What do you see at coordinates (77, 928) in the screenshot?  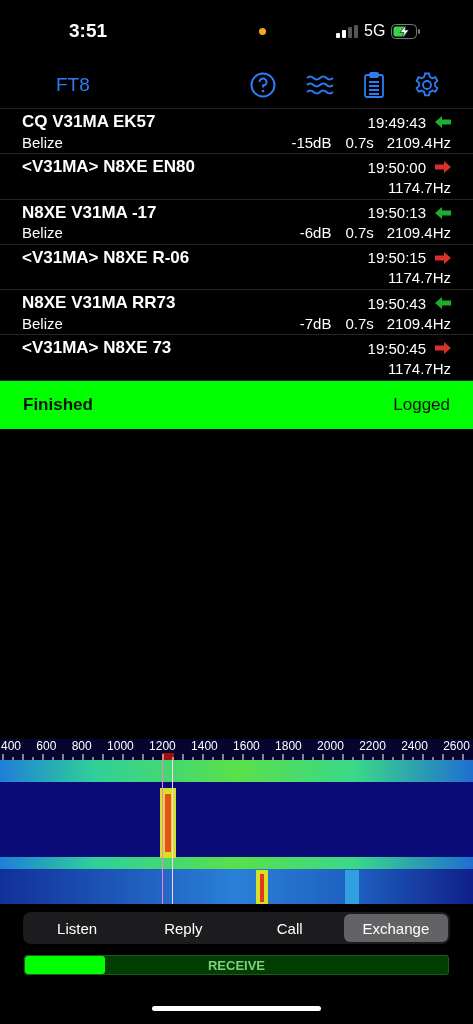 I see `mode-tab: Listen` at bounding box center [77, 928].